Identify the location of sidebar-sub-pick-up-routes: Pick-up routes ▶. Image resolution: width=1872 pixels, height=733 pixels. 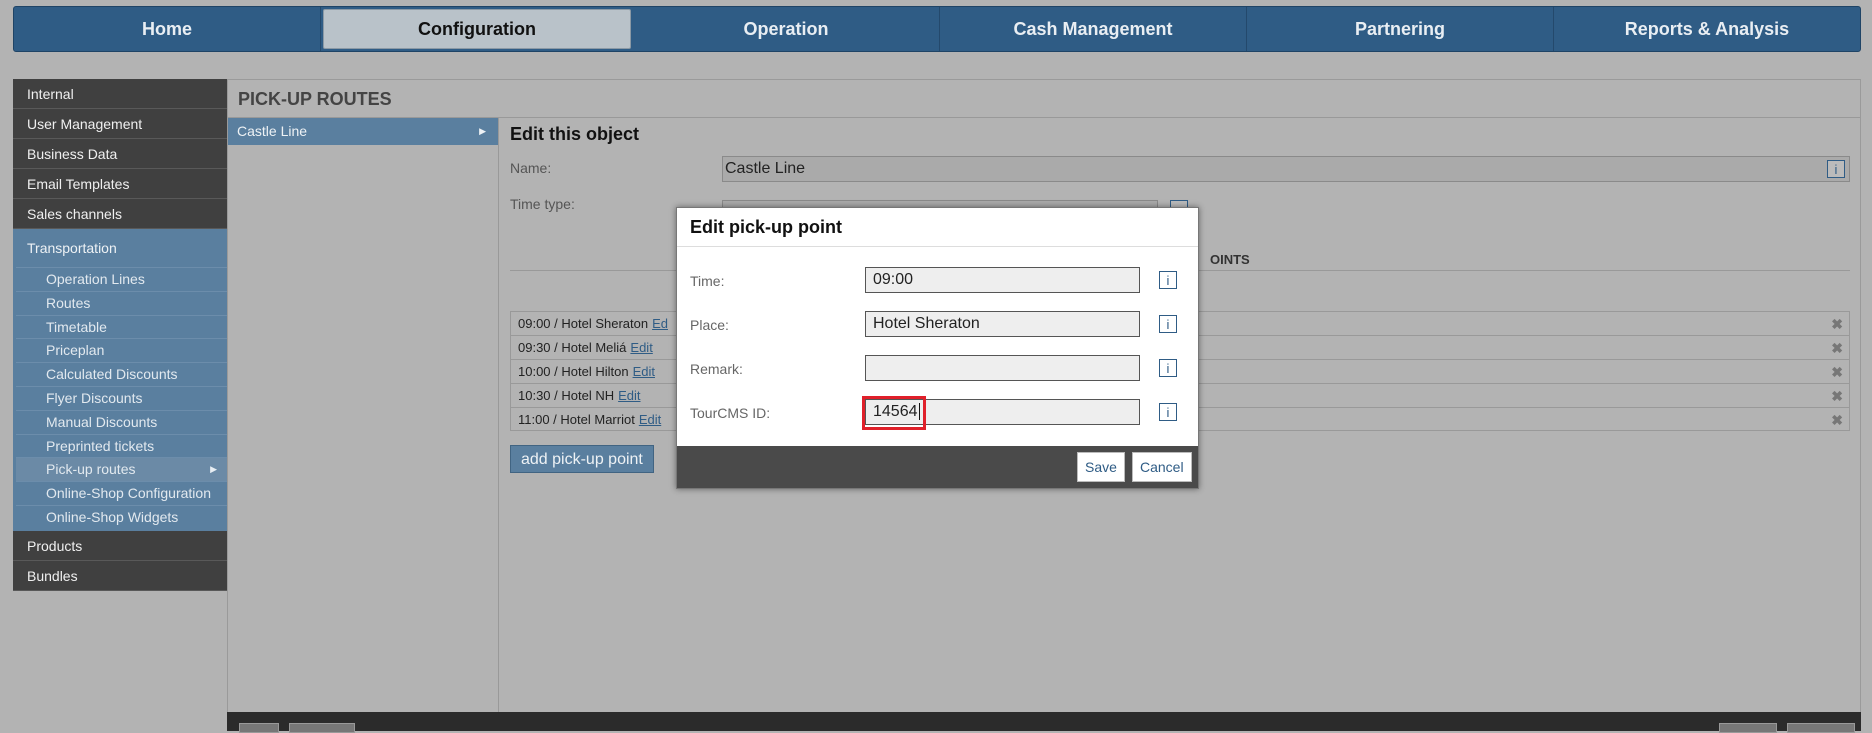
(121, 469).